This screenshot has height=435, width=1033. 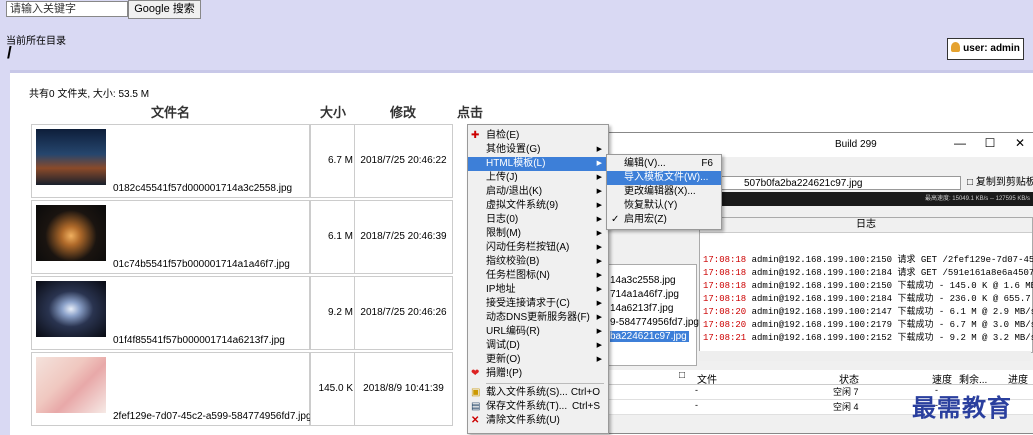 What do you see at coordinates (960, 143) in the screenshot?
I see `minimize-icon: —` at bounding box center [960, 143].